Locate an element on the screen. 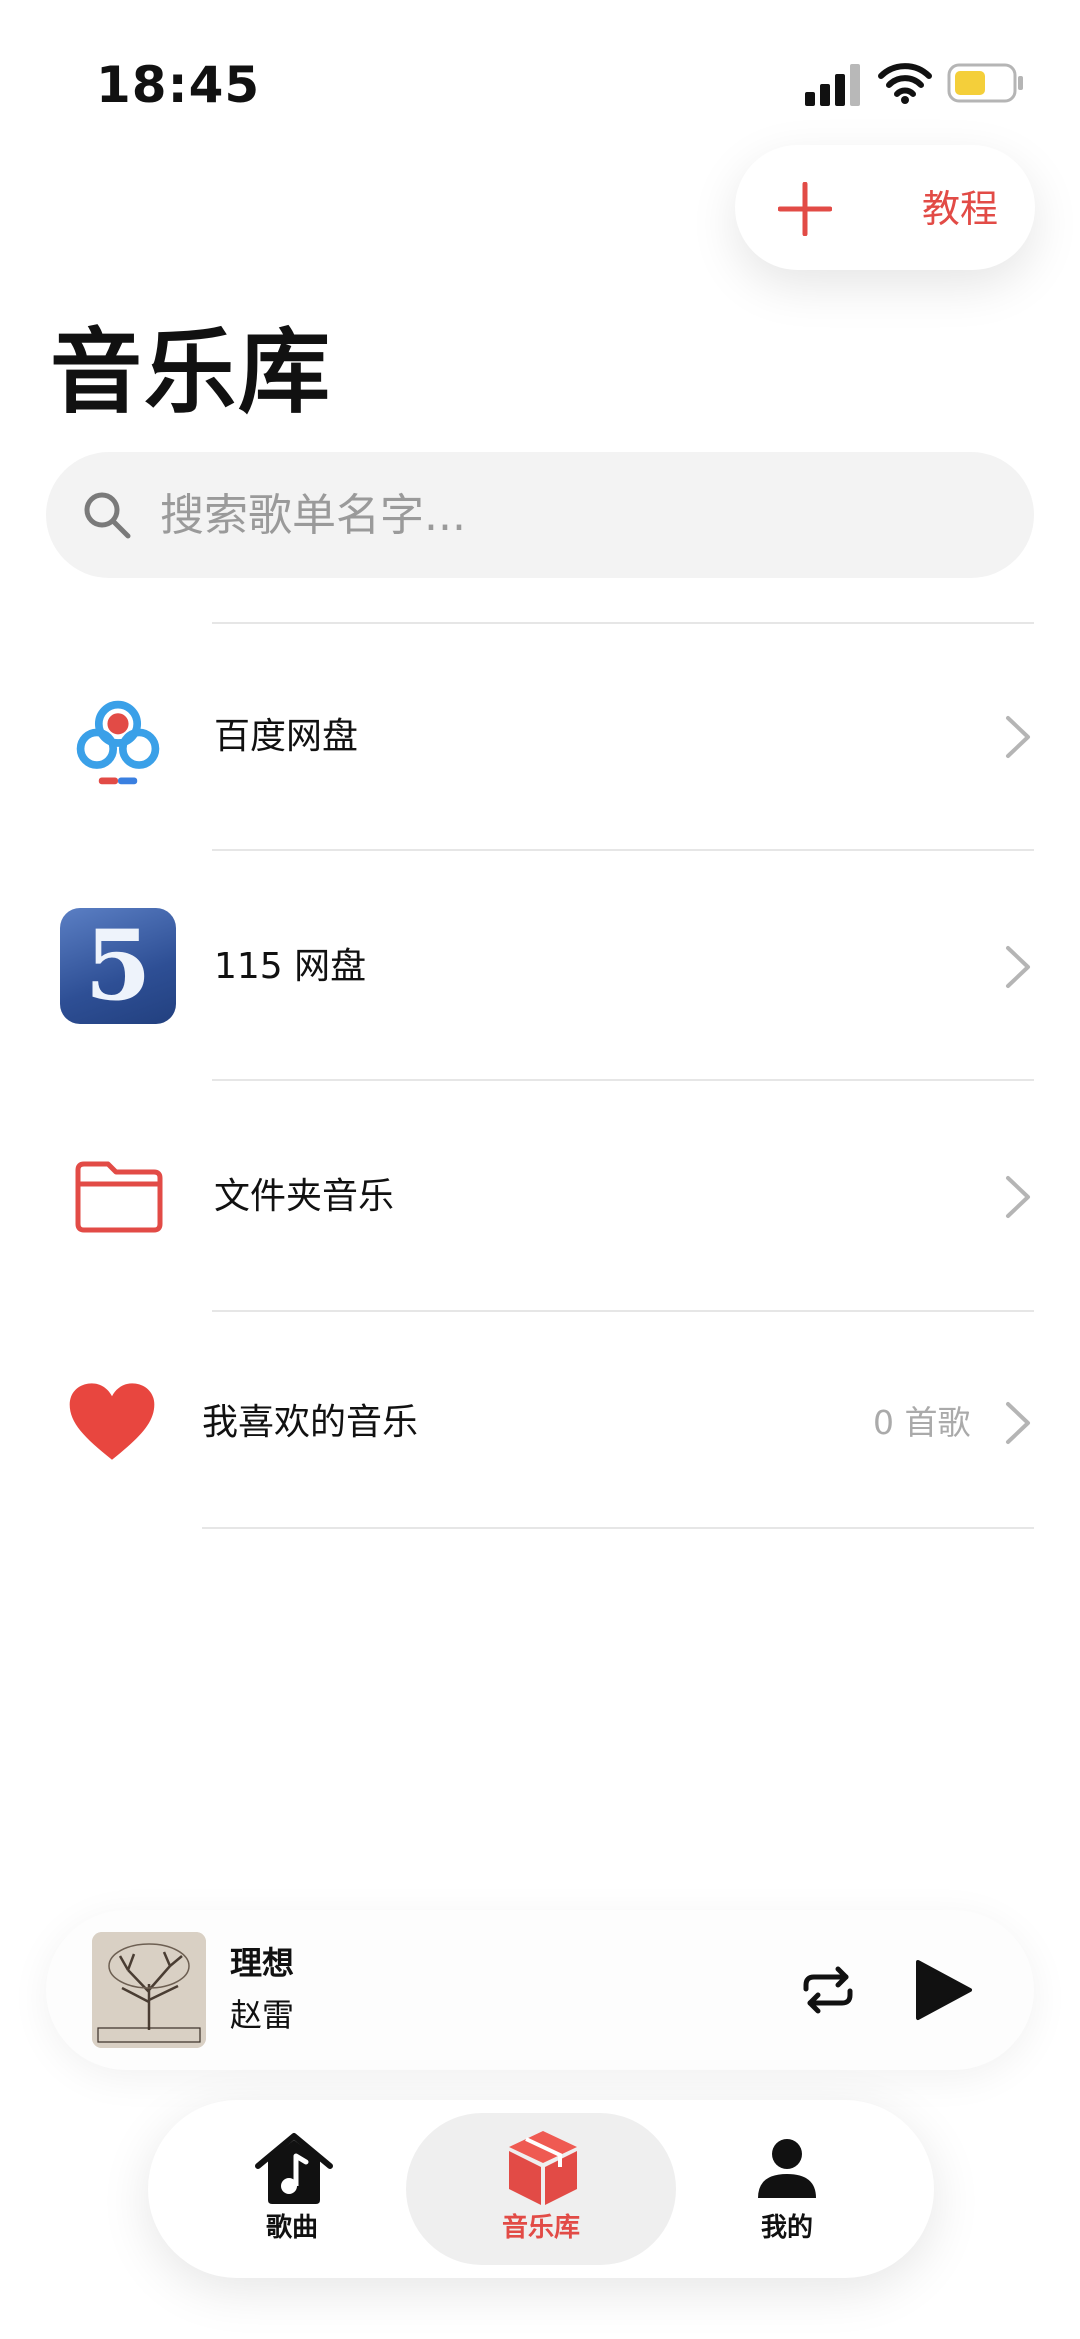  115-netdisk-icon: 5 is located at coordinates (118, 966).